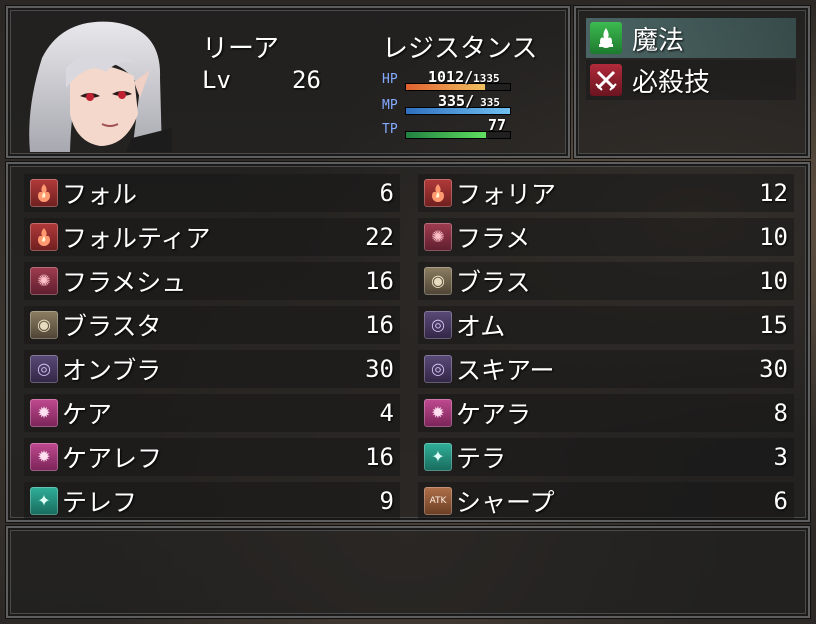 The width and height of the screenshot is (816, 624). I want to click on command-special-label: 必殺技, so click(671, 82).